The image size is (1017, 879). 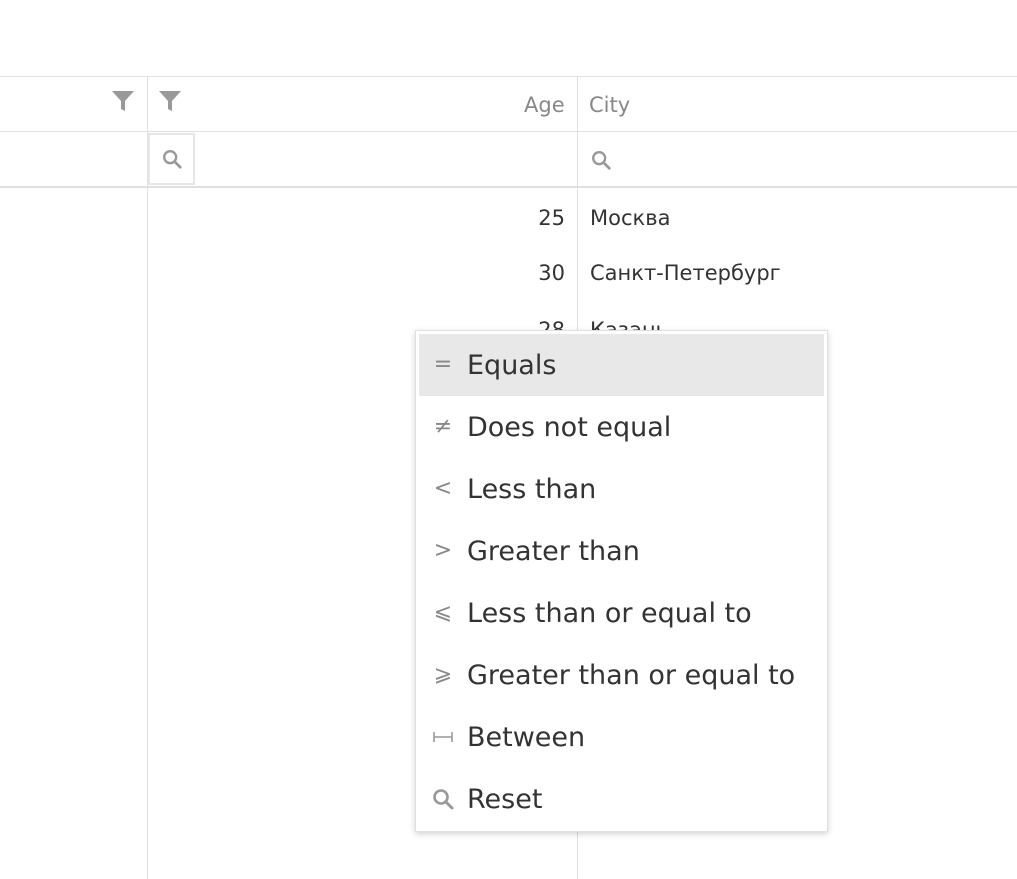 I want to click on age-filter-input, so click(x=386, y=159).